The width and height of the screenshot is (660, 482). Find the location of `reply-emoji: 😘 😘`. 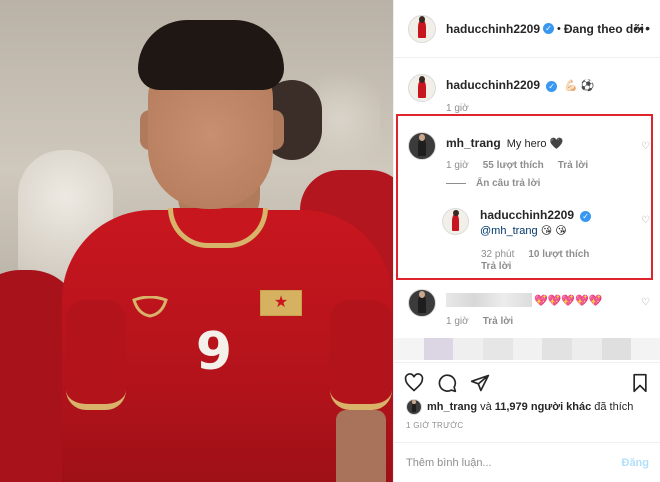

reply-emoji: 😘 😘 is located at coordinates (553, 231).